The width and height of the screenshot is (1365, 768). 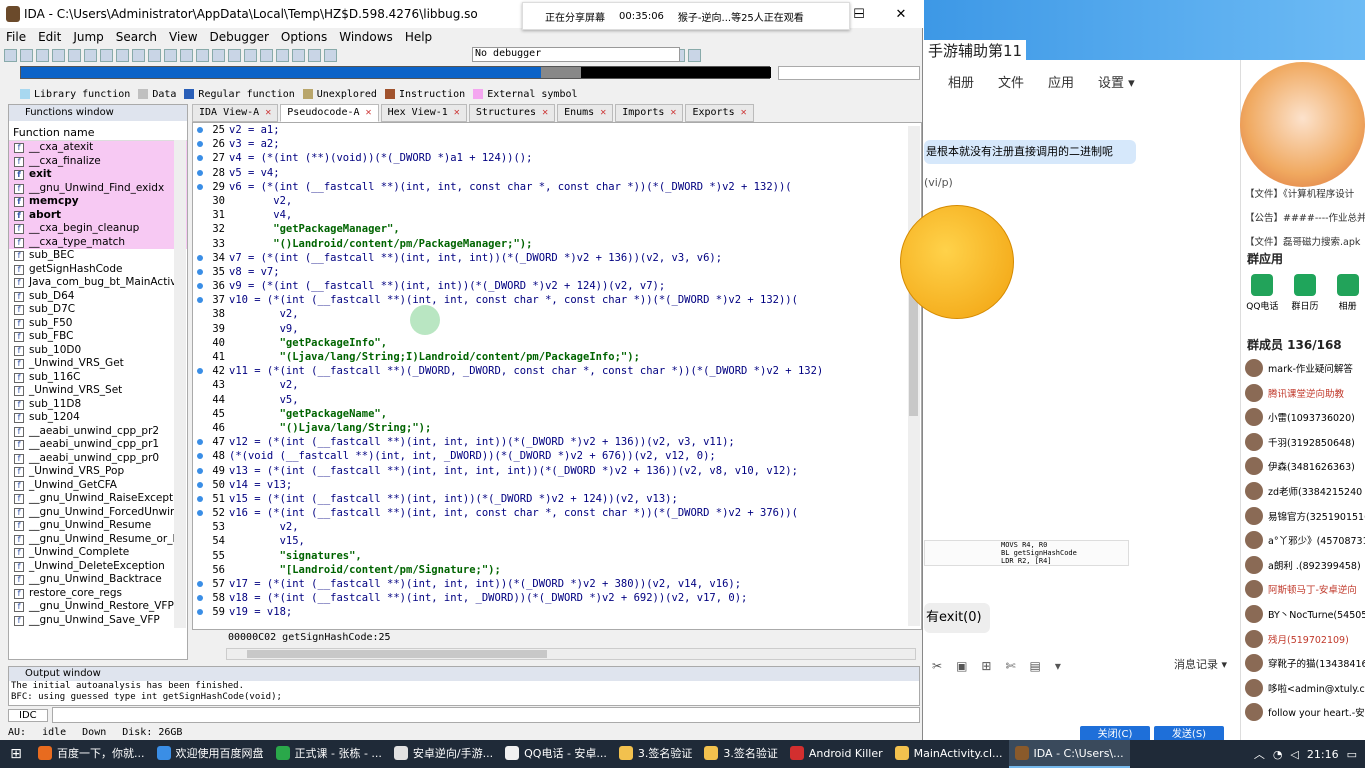 I want to click on pseudocode-vertical-scrollbar, so click(x=914, y=376).